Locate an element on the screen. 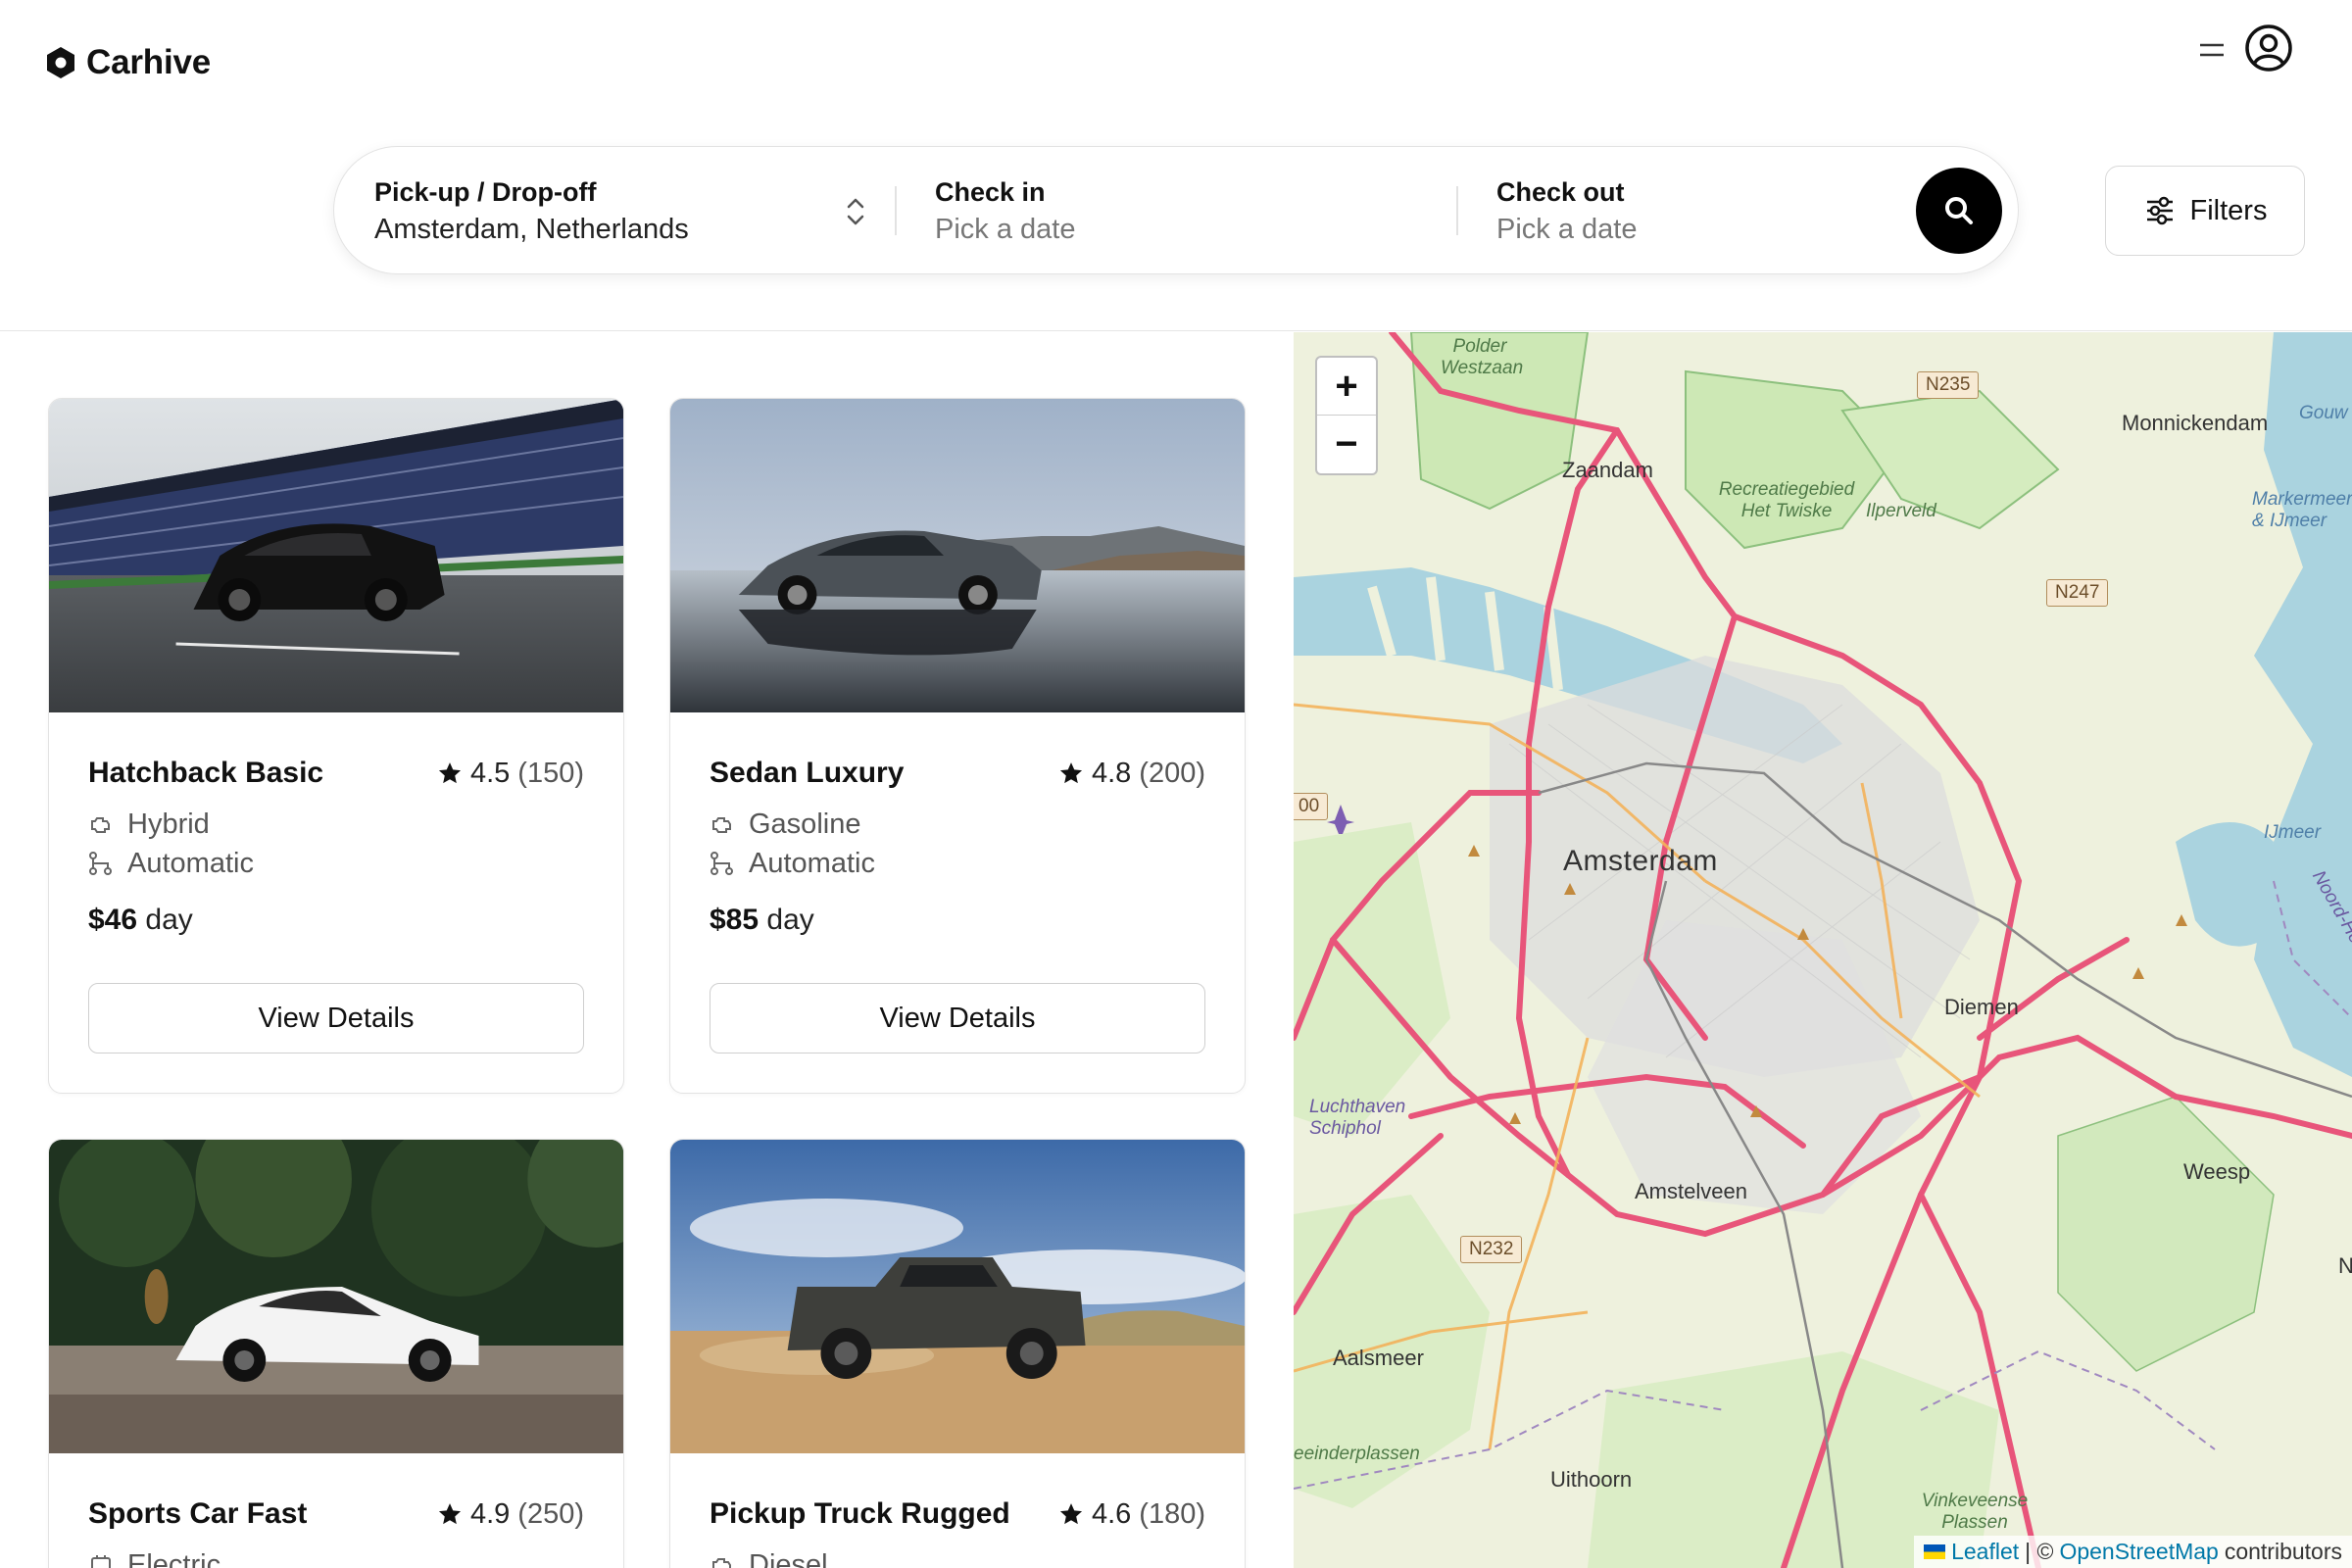 This screenshot has width=2352, height=1568. checkin-date-input: Pick a date is located at coordinates (1005, 229).